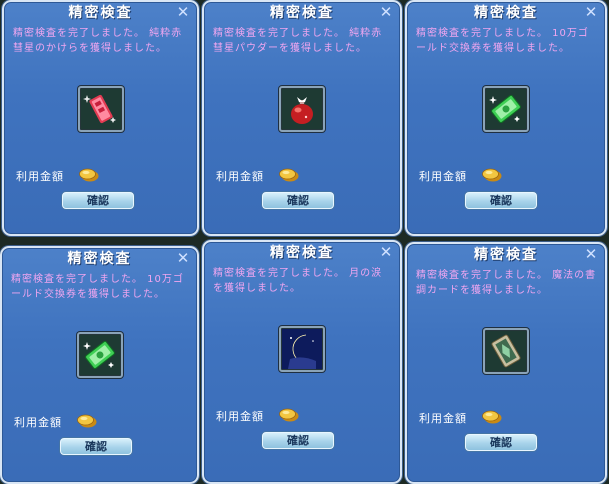  What do you see at coordinates (298, 41) in the screenshot?
I see `dialog-message: 精密検査を完了しました。 純粋赤彗星パウダーを獲得しました。` at bounding box center [298, 41].